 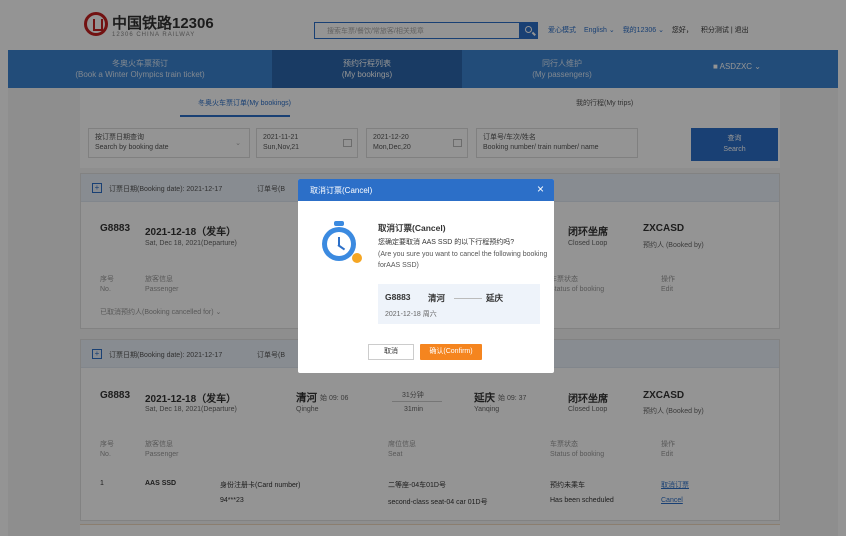 I want to click on dialog-header: 取消订票(Cancel) ×, so click(x=426, y=190).